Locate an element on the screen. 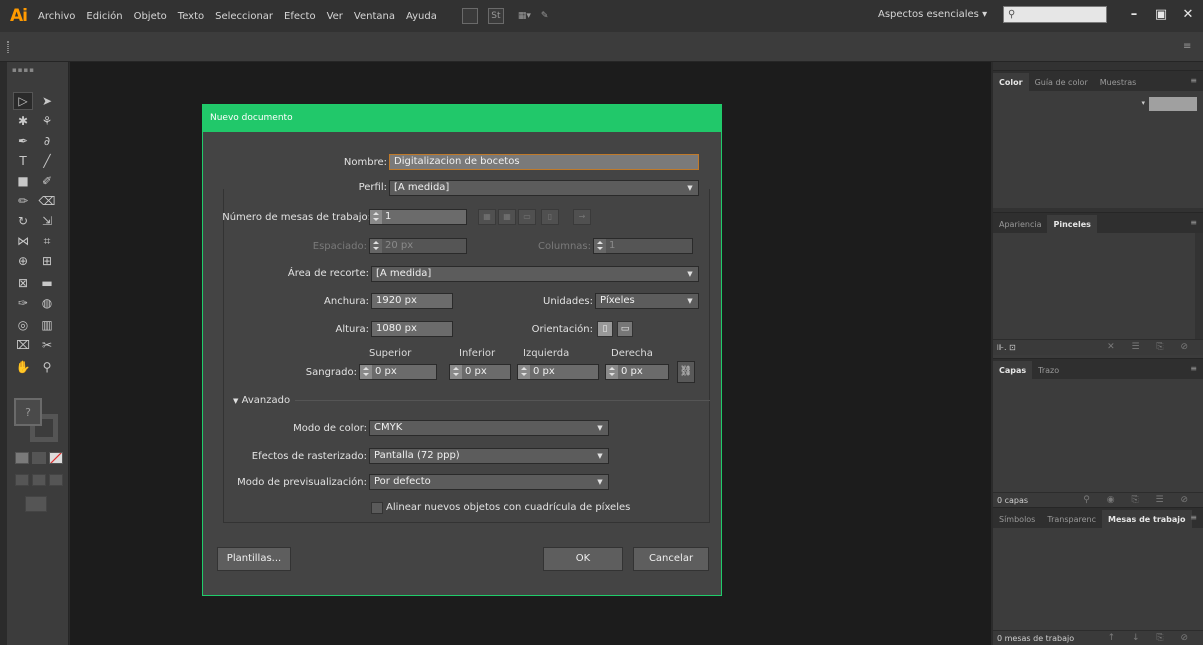  eraser-tool-icon: ⌫ is located at coordinates (47, 201).